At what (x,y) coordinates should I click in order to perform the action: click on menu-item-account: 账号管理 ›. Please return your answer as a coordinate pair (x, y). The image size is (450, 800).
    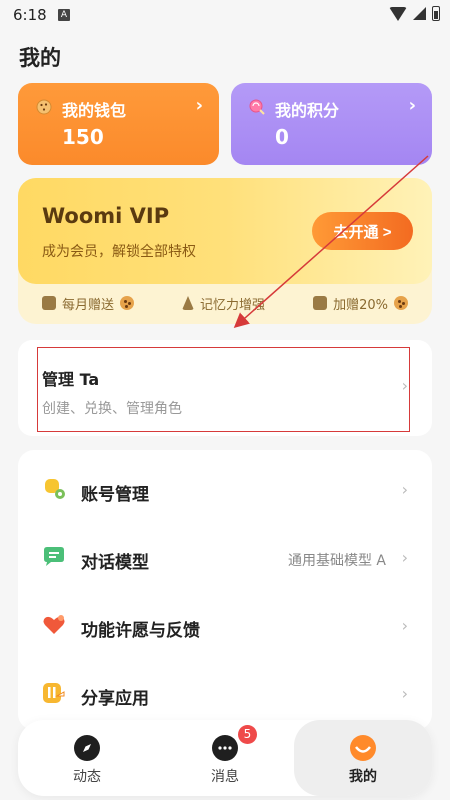
    Looking at the image, I should click on (225, 488).